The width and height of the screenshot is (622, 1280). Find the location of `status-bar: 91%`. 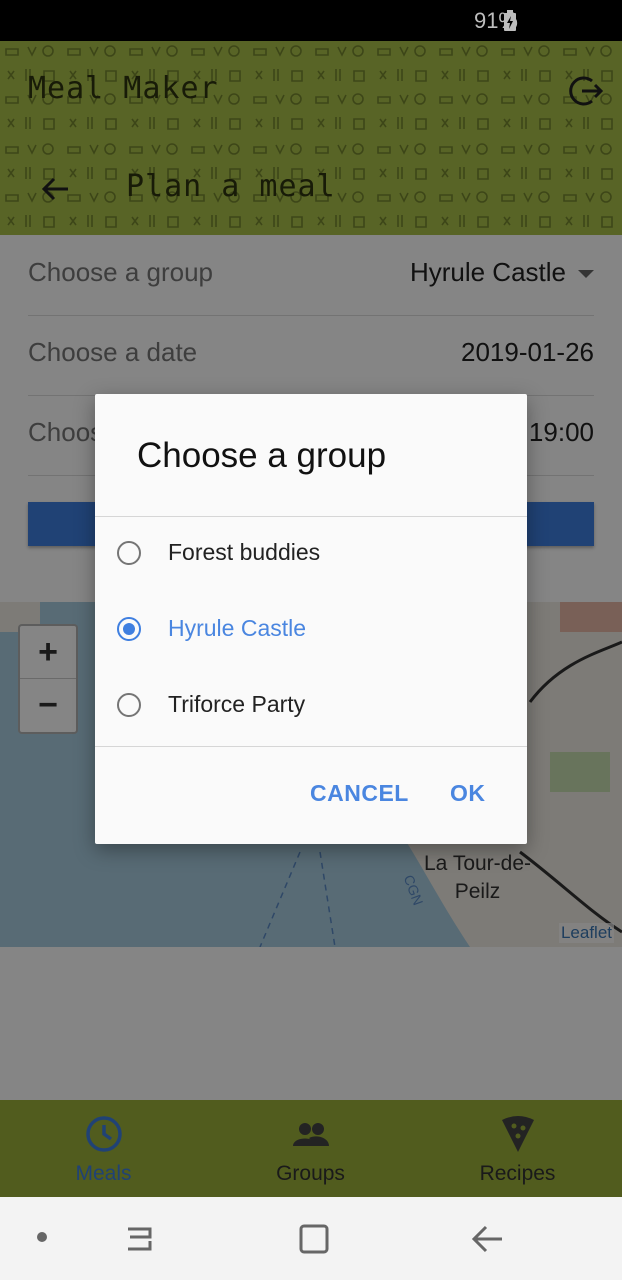

status-bar: 91% is located at coordinates (311, 20).